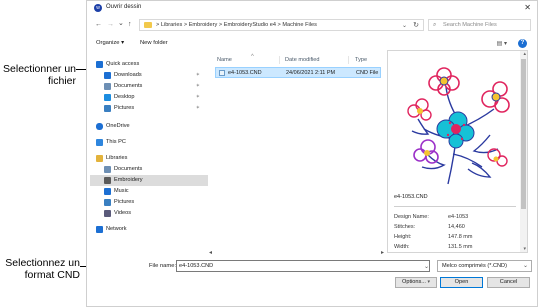  What do you see at coordinates (224, 60) in the screenshot?
I see `column-header-name-label: Name` at bounding box center [224, 60].